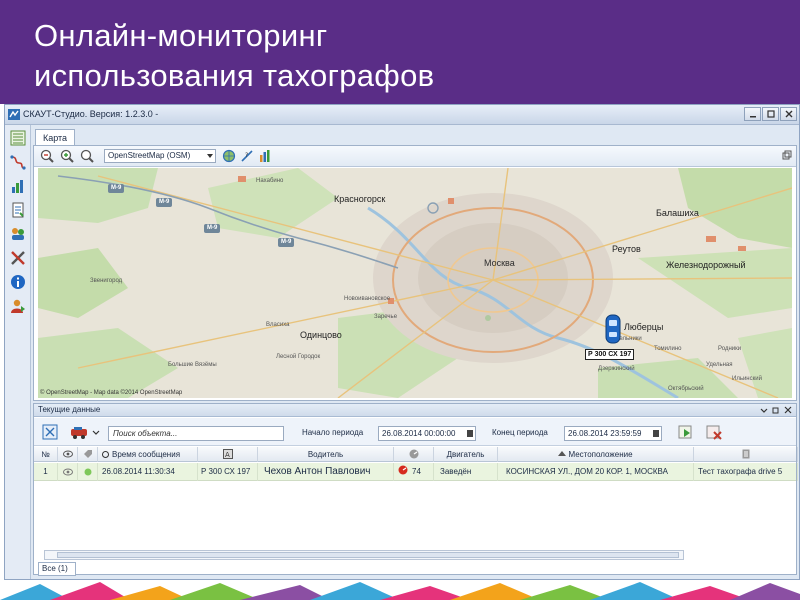 Image resolution: width=800 pixels, height=600 pixels. Describe the element at coordinates (613, 433) in the screenshot. I see `period-end-field: 26.08.2014 23:59:59` at that location.